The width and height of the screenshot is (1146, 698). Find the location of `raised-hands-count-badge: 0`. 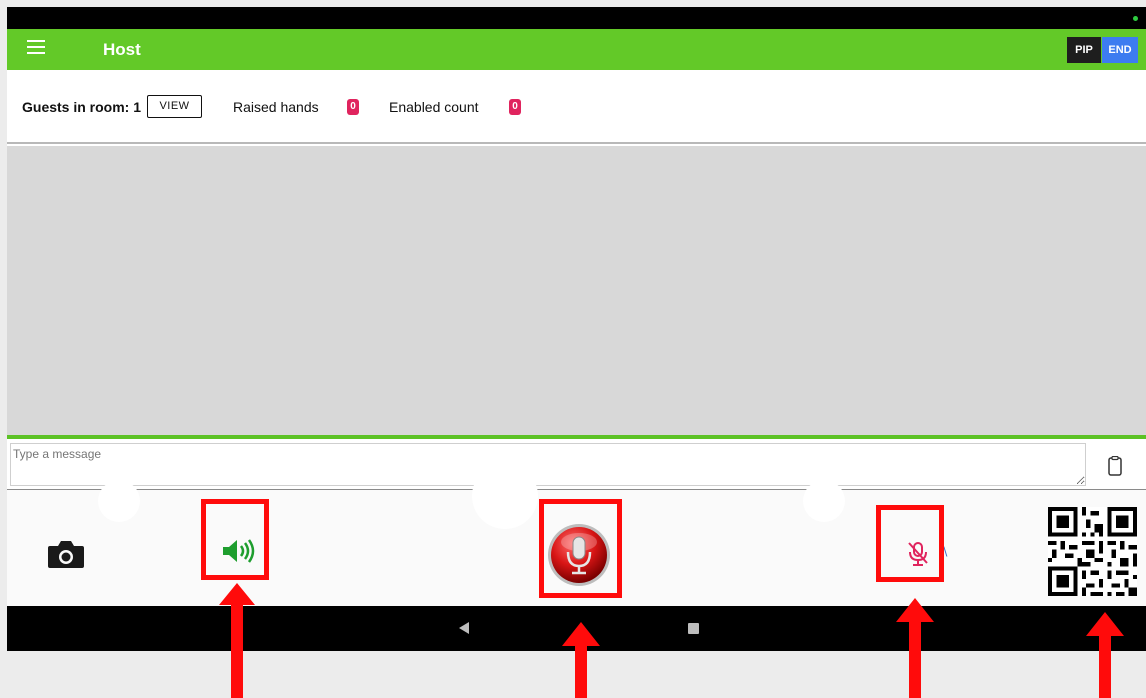

raised-hands-count-badge: 0 is located at coordinates (353, 107).